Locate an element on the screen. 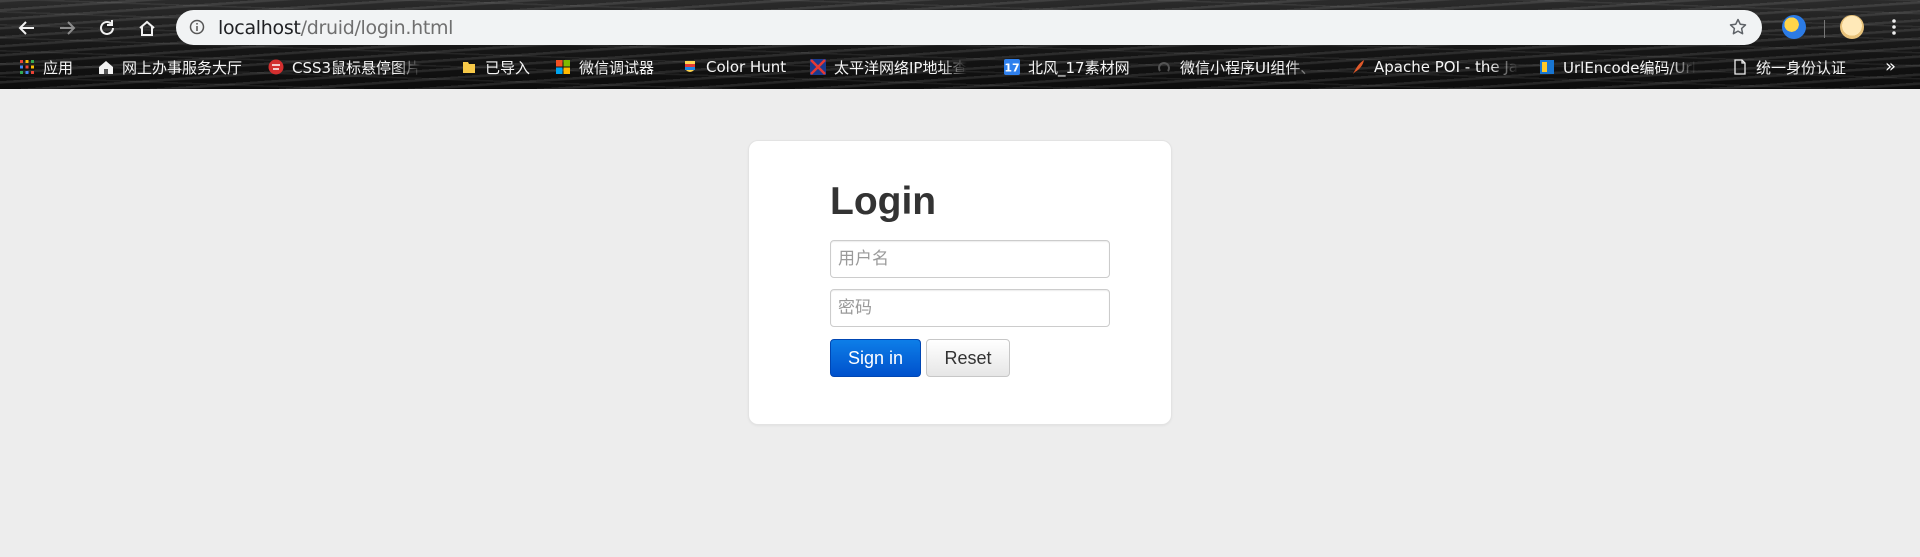 This screenshot has height=557, width=1920. bookmark-label: CSS3鼠标悬停图片 is located at coordinates (357, 67).